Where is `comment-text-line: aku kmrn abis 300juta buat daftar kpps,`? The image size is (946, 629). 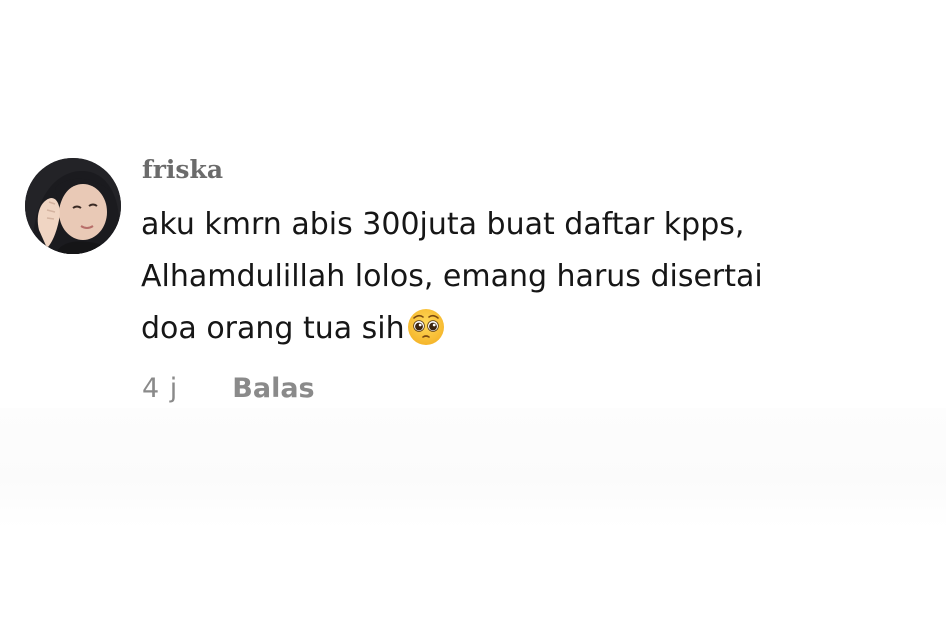 comment-text-line: aku kmrn abis 300juta buat daftar kpps, is located at coordinates (443, 224).